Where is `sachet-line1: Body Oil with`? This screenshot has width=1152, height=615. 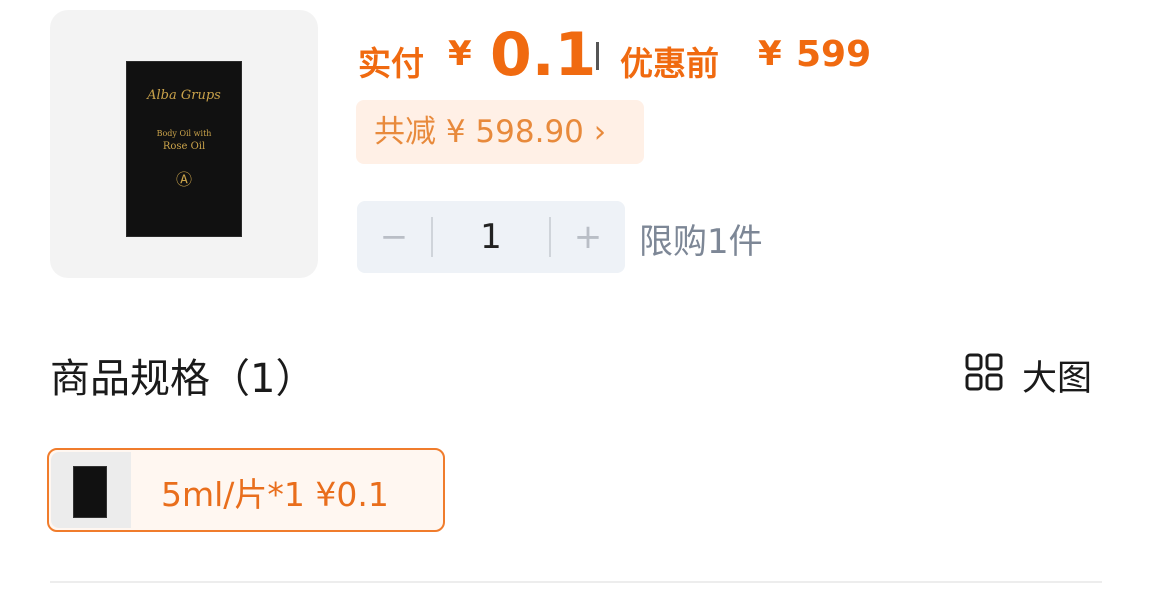 sachet-line1: Body Oil with is located at coordinates (184, 133).